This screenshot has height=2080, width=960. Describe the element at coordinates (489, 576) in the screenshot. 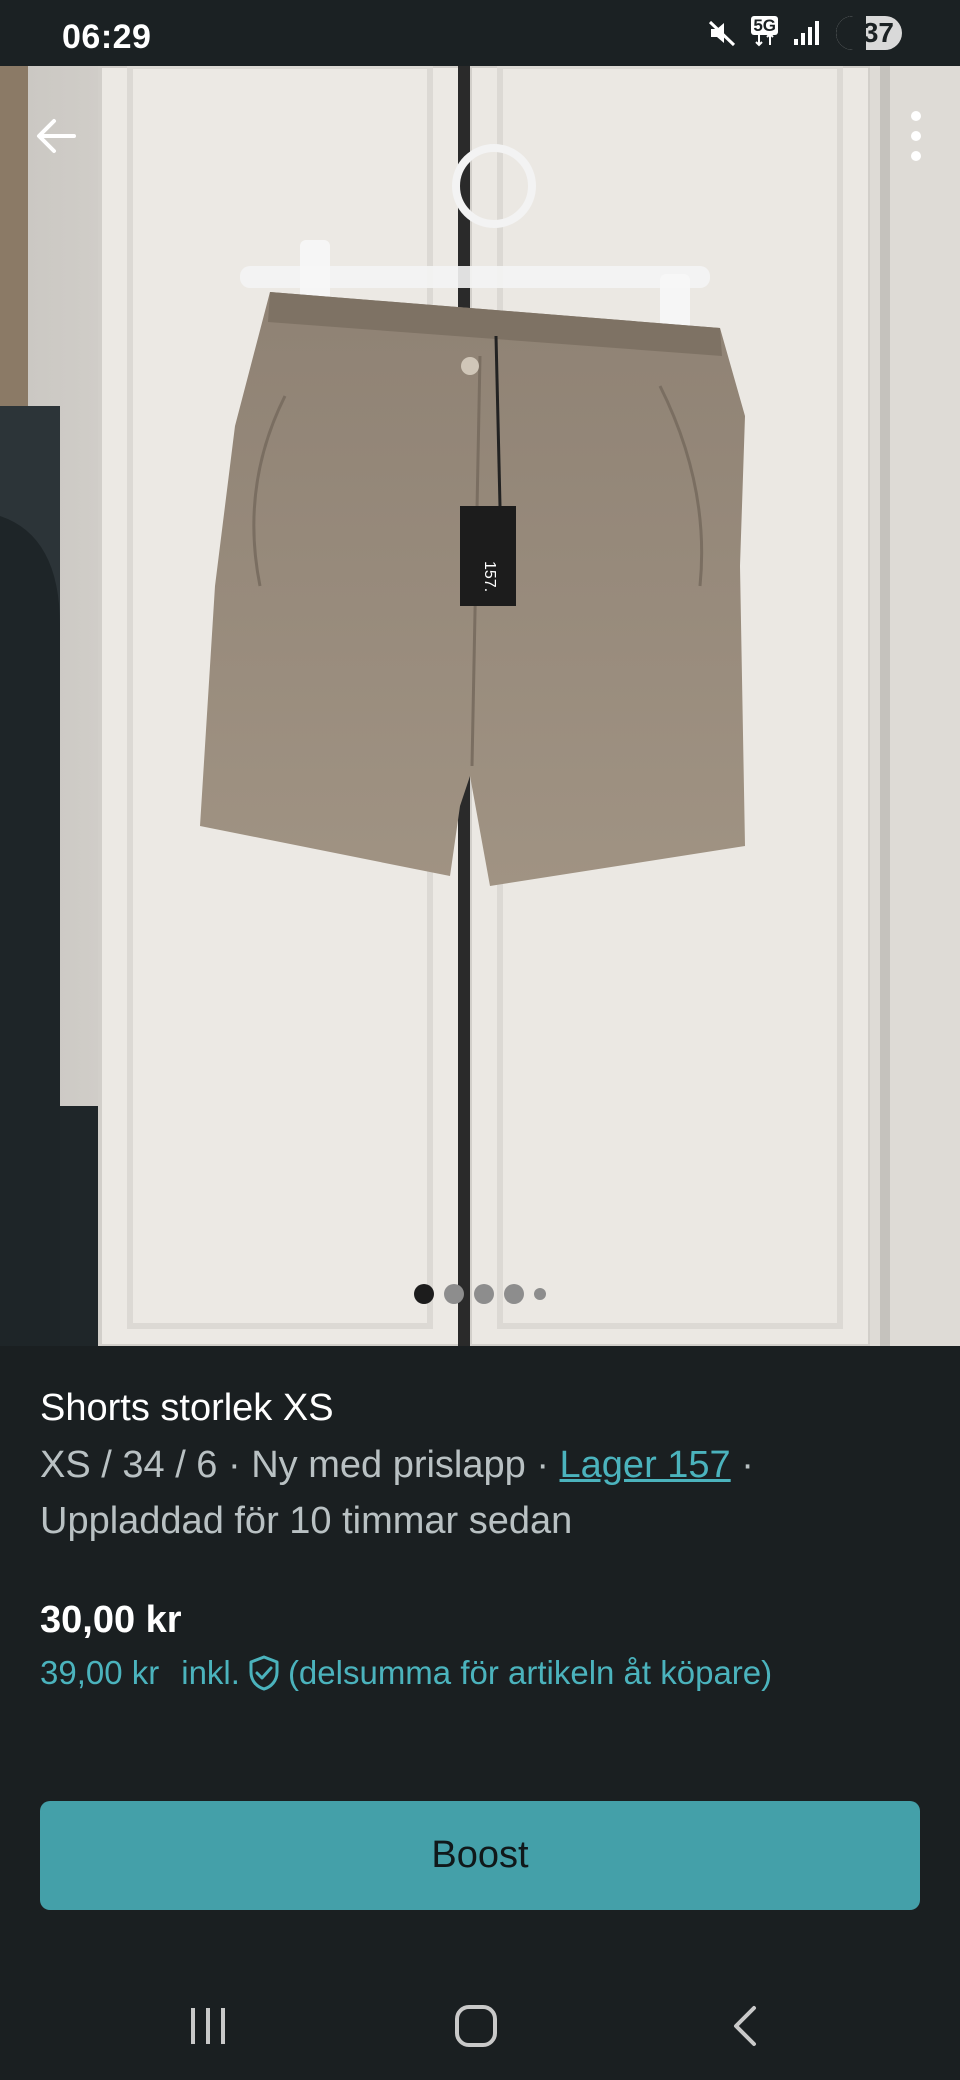

I see `svg-text: 157.` at that location.